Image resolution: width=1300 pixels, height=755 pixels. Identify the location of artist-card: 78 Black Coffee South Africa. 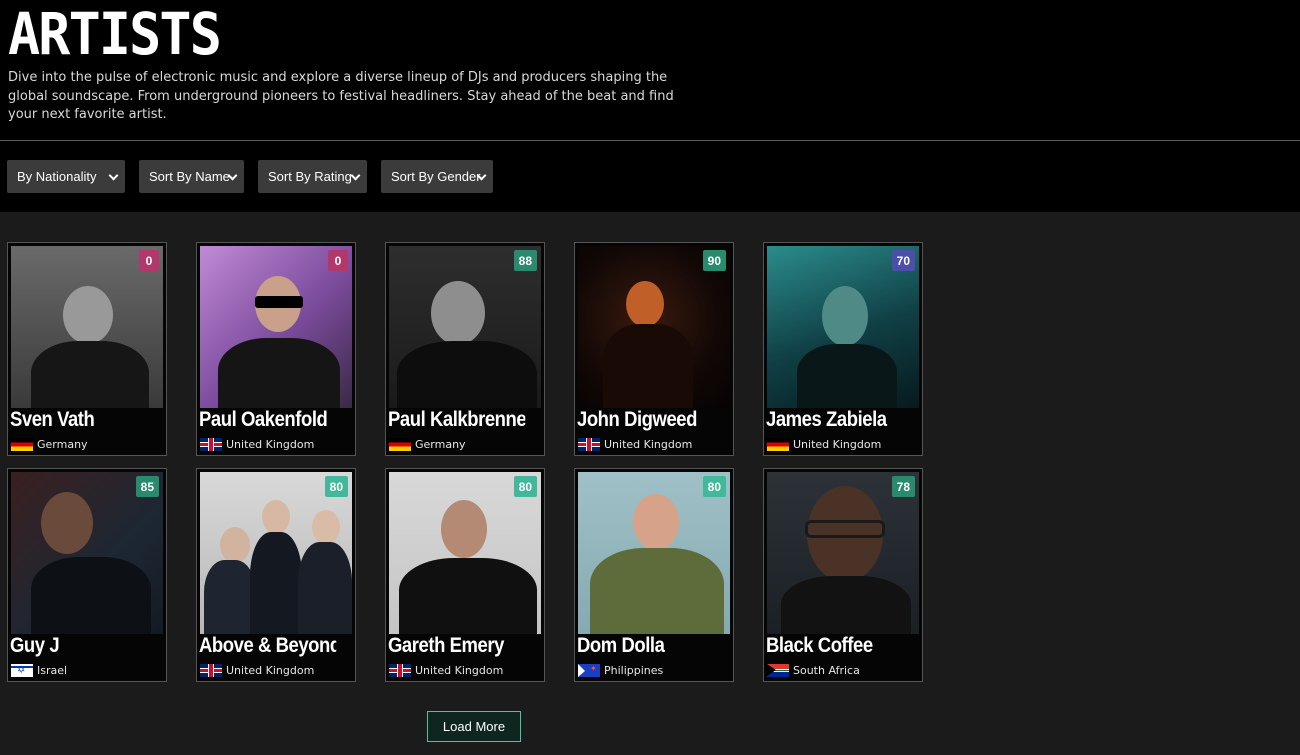
(843, 575).